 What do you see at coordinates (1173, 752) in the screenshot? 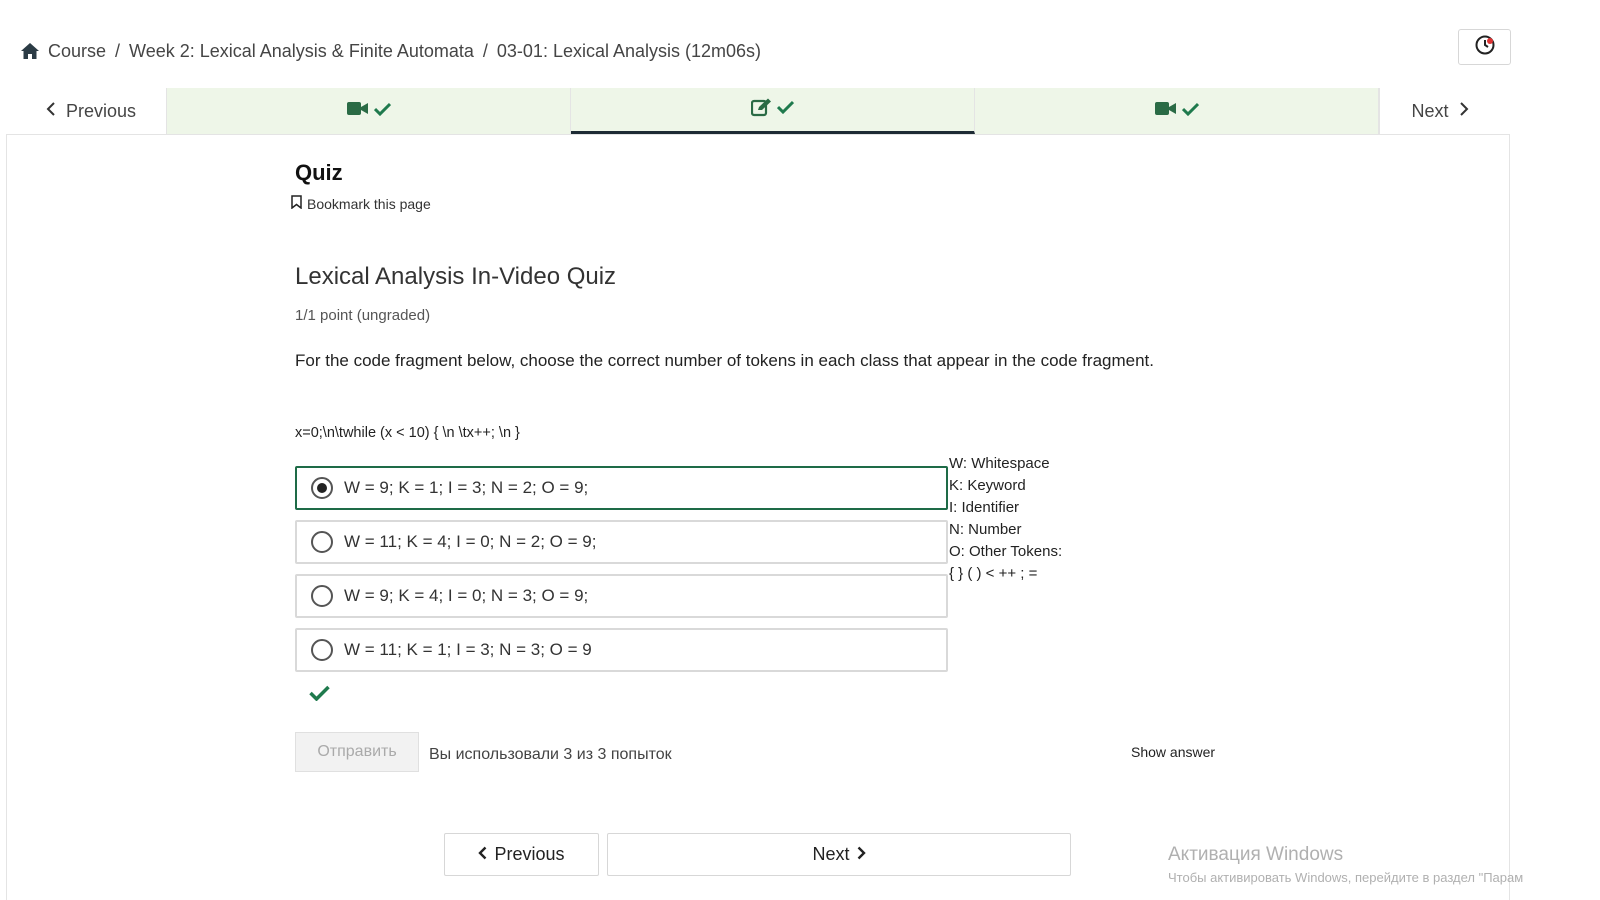
I see `show-answer-button: Show answer` at bounding box center [1173, 752].